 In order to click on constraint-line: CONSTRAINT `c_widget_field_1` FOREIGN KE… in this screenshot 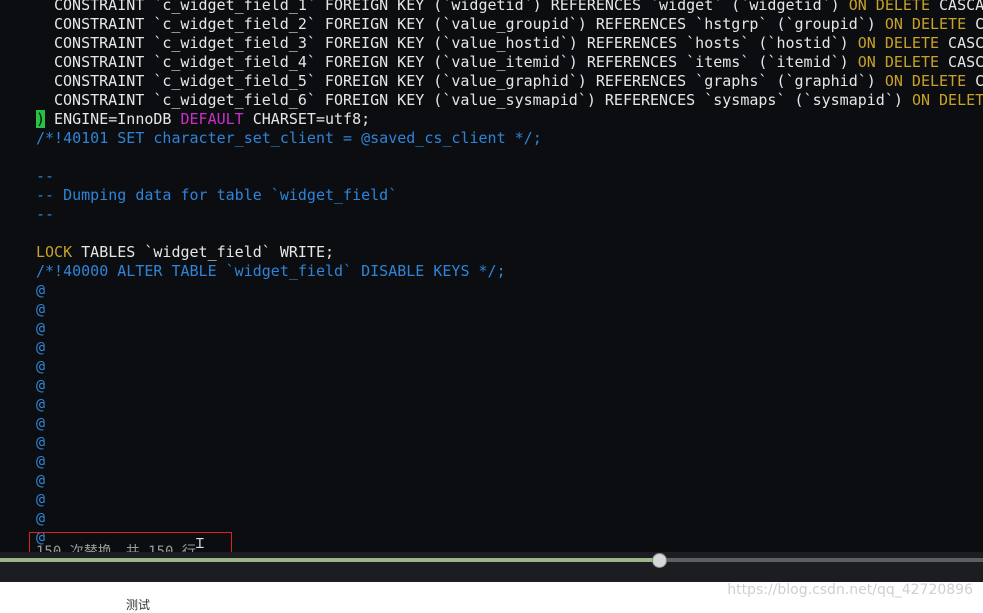, I will do `click(518, 7)`.